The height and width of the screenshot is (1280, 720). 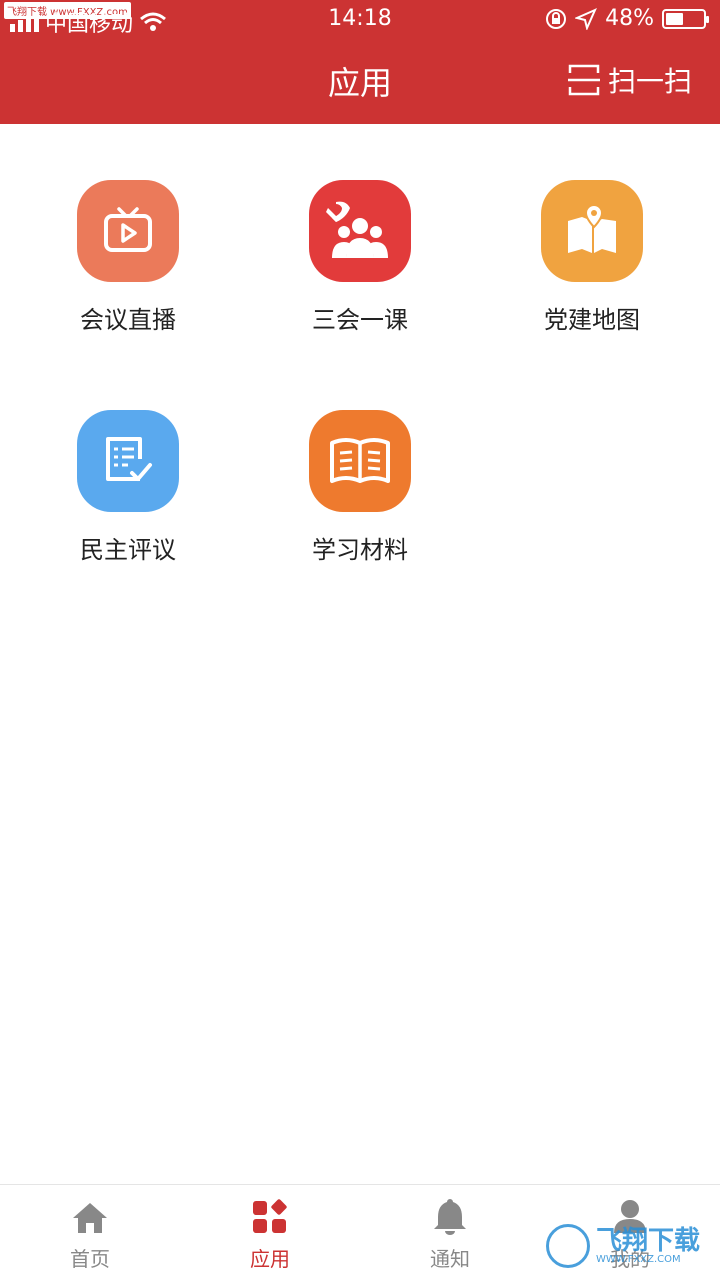 I want to click on app-study-materials: 学习材料, so click(x=360, y=487).